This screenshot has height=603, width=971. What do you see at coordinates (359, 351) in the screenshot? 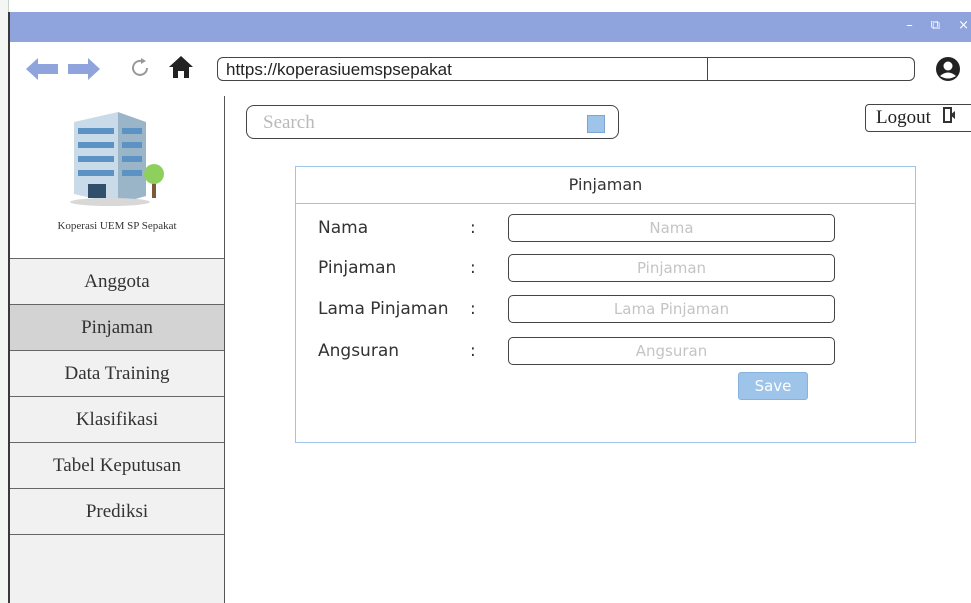
I see `field-label: Angsuran` at bounding box center [359, 351].